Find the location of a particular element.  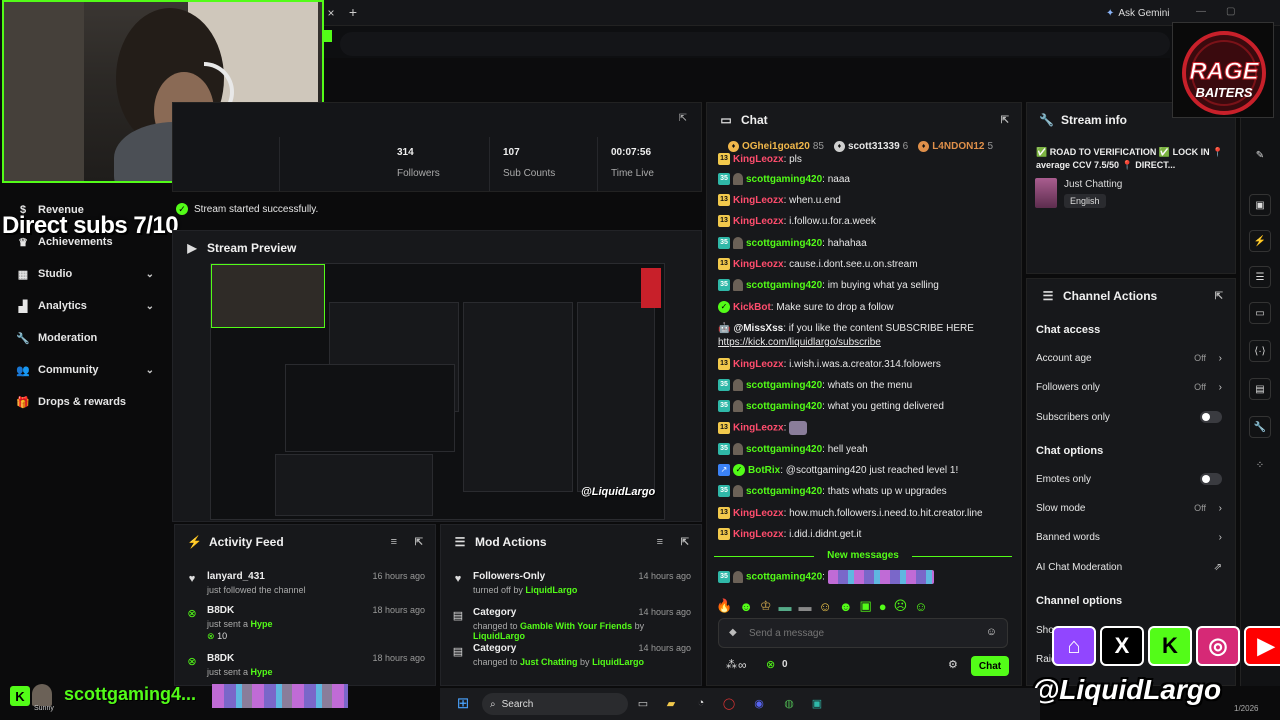

pencil-icon: ✎ is located at coordinates (1260, 155).